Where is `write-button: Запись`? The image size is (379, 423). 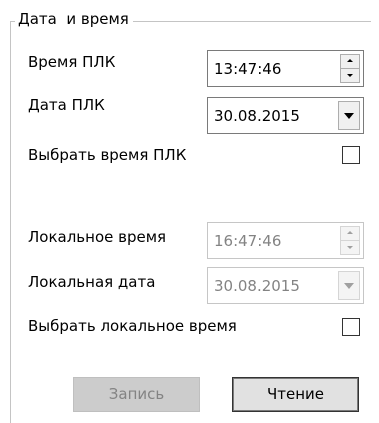 write-button: Запись is located at coordinates (136, 394).